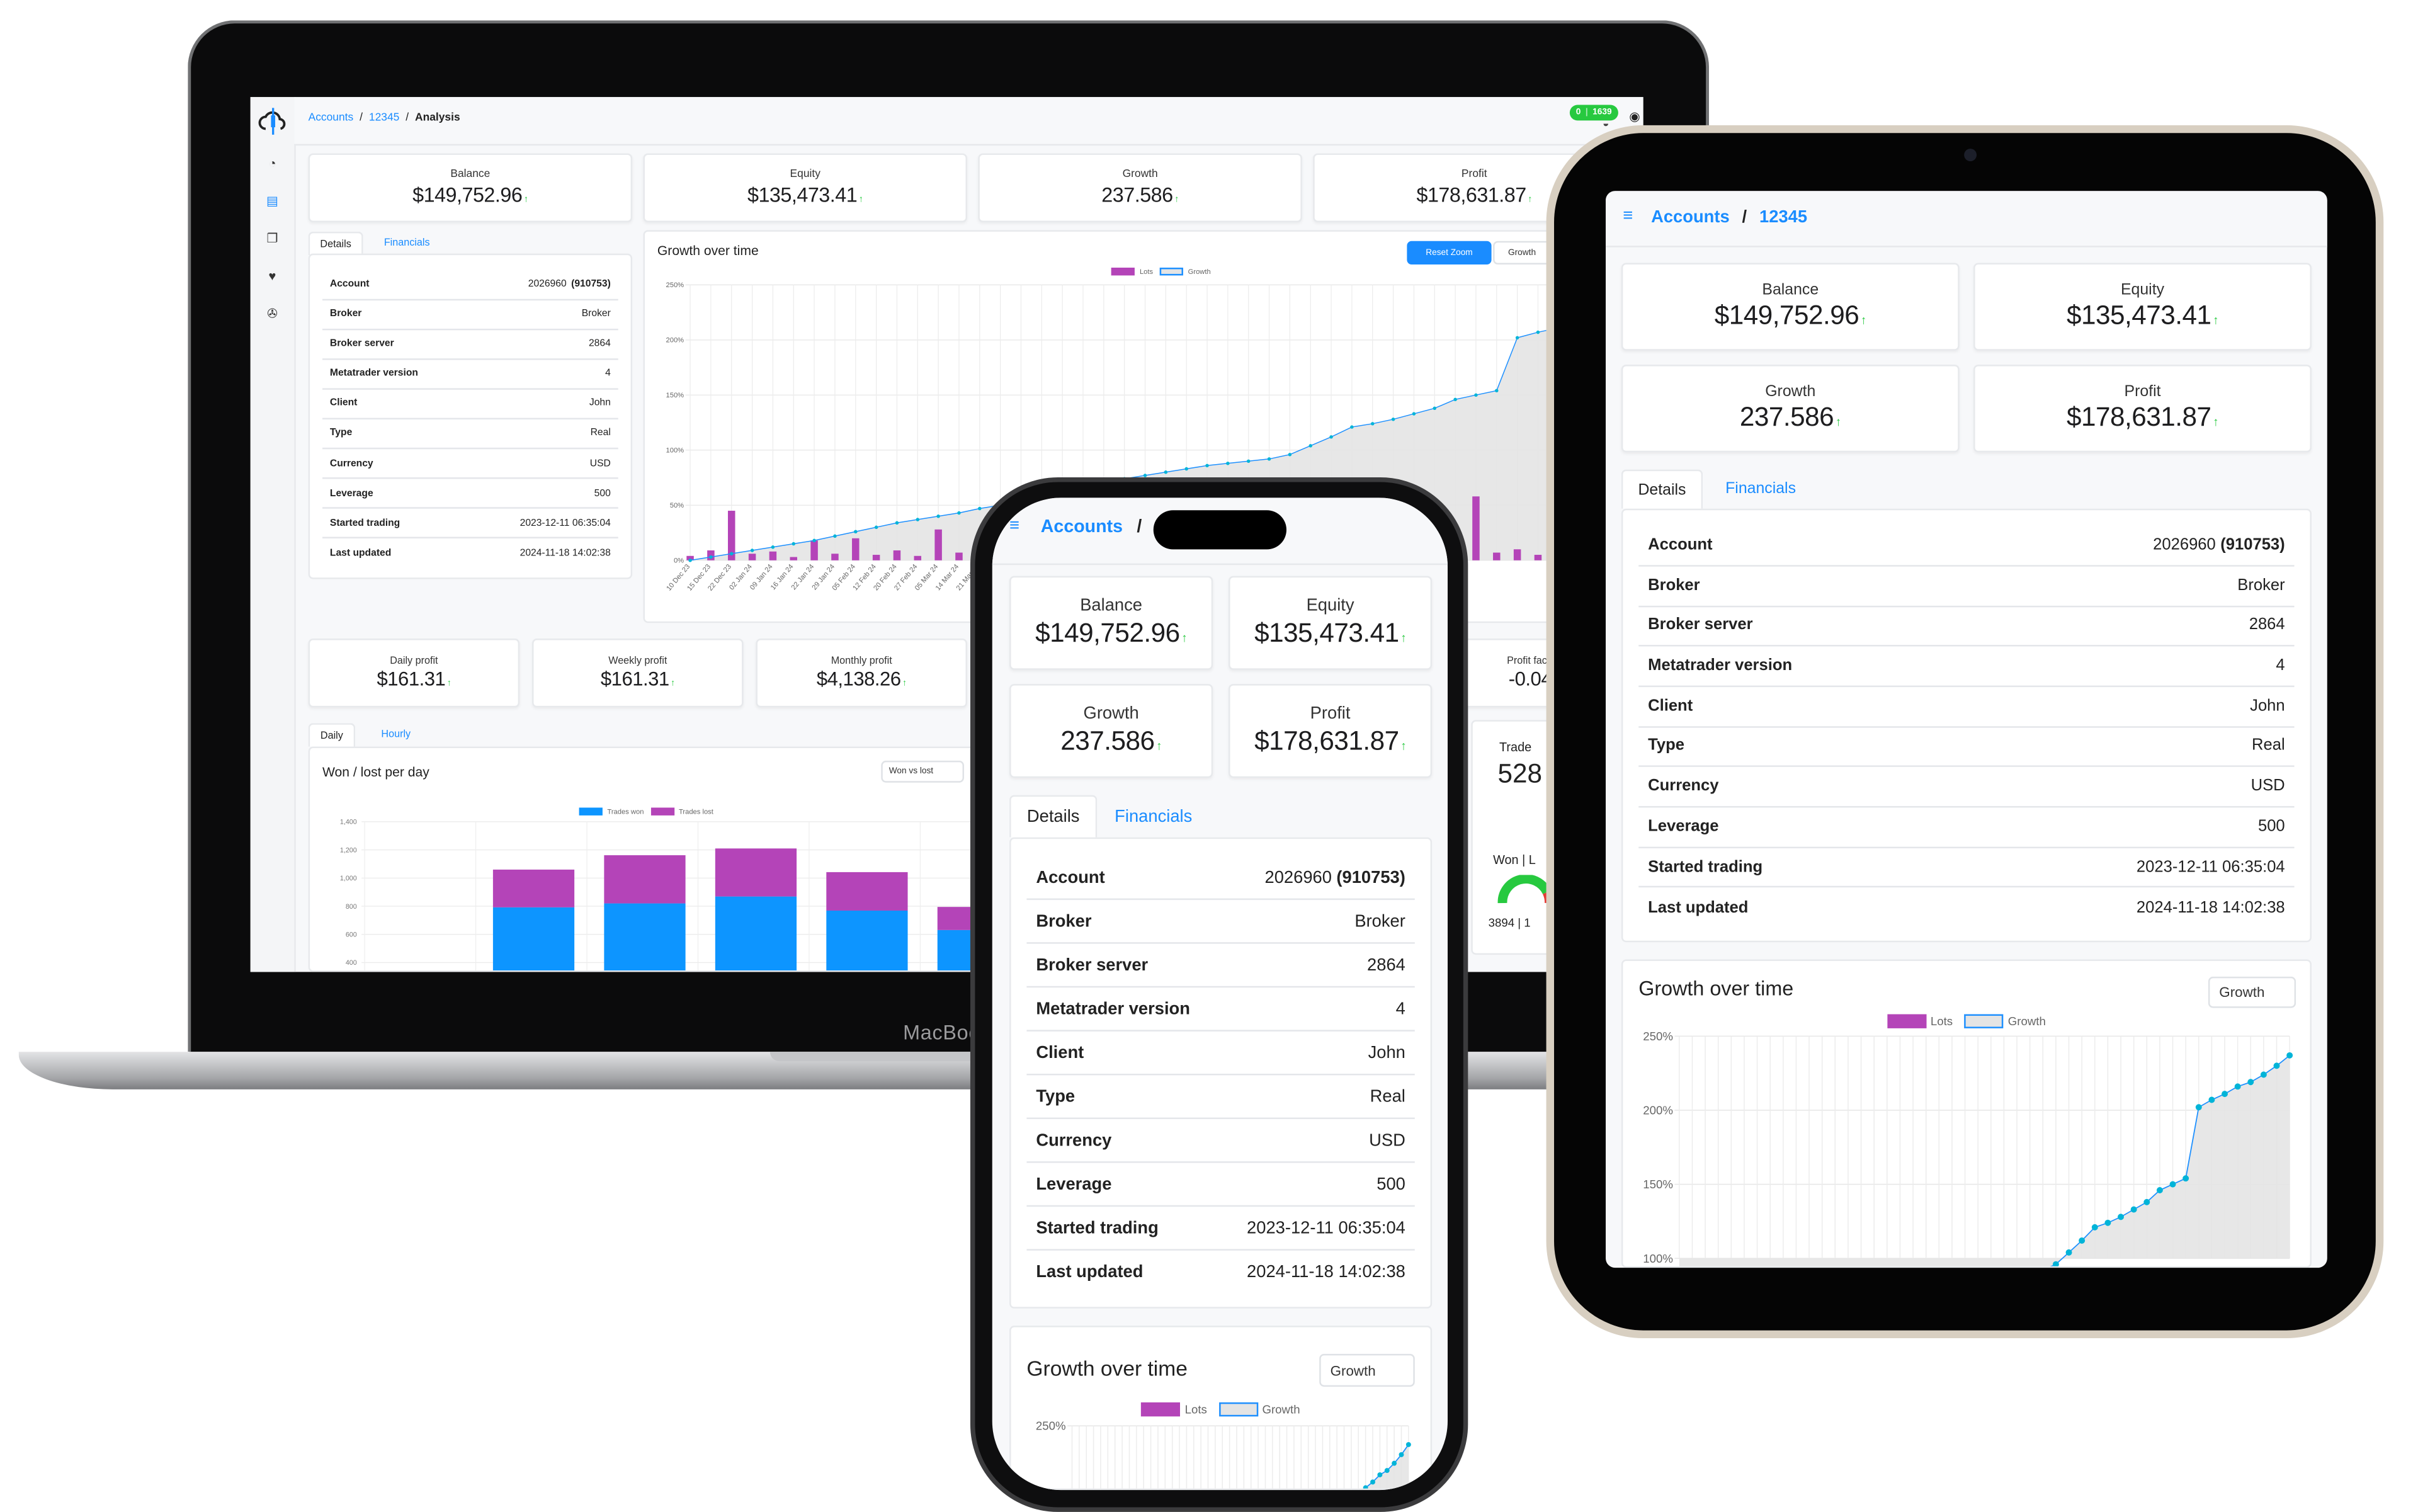 Image resolution: width=2418 pixels, height=1512 pixels. What do you see at coordinates (1606, 125) in the screenshot?
I see `dashboard-icon: ◒` at bounding box center [1606, 125].